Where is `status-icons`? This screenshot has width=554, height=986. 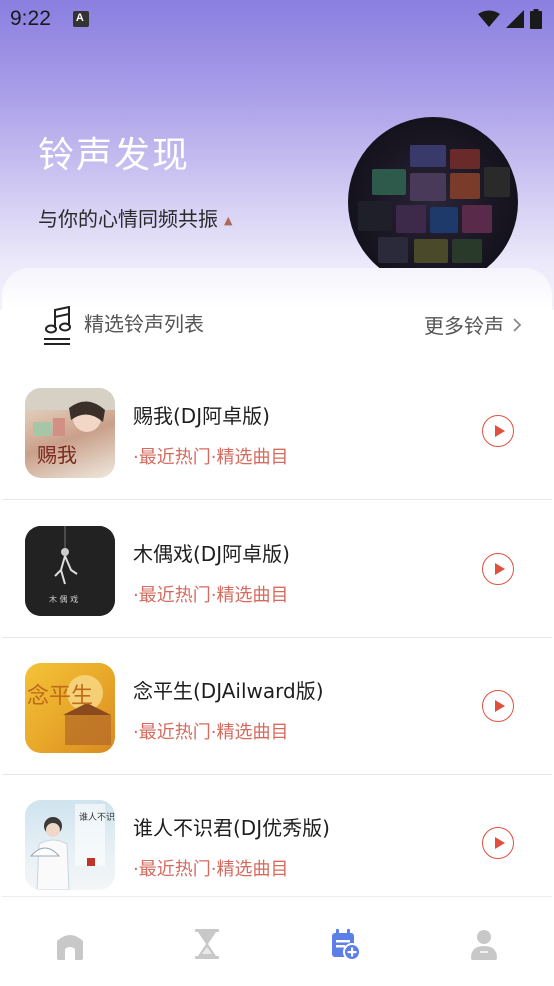
status-icons is located at coordinates (510, 19).